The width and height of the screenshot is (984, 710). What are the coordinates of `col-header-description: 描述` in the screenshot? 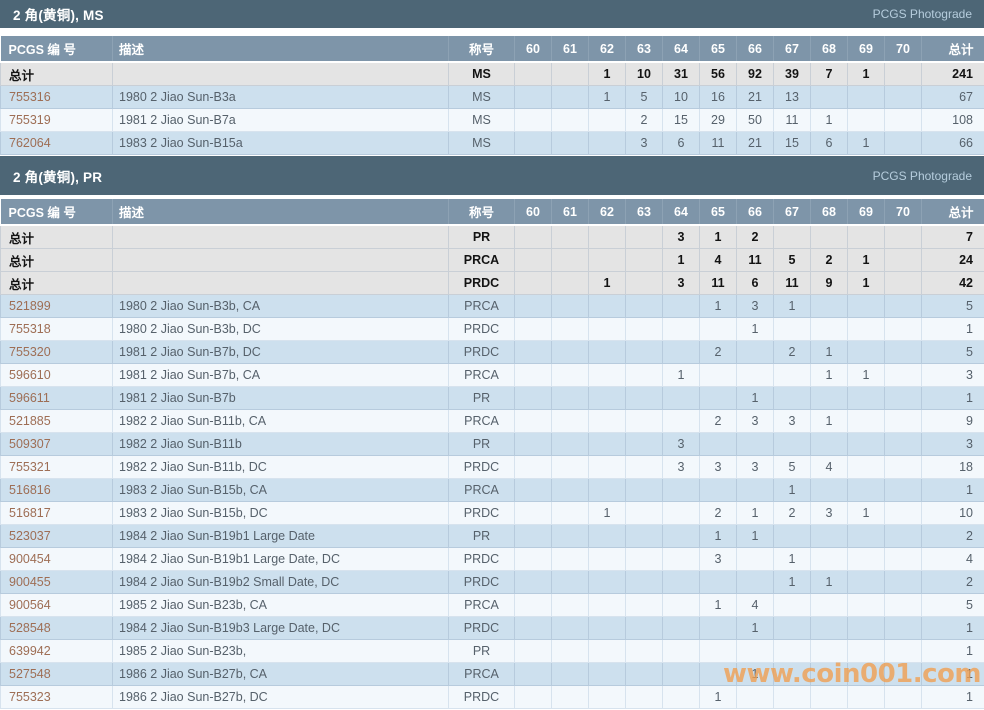 It's located at (280, 212).